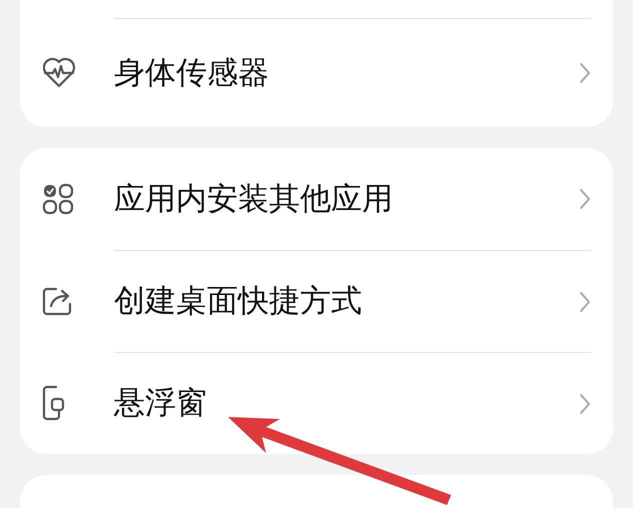 This screenshot has width=633, height=508. I want to click on setting-label: 悬浮窗, so click(160, 404).